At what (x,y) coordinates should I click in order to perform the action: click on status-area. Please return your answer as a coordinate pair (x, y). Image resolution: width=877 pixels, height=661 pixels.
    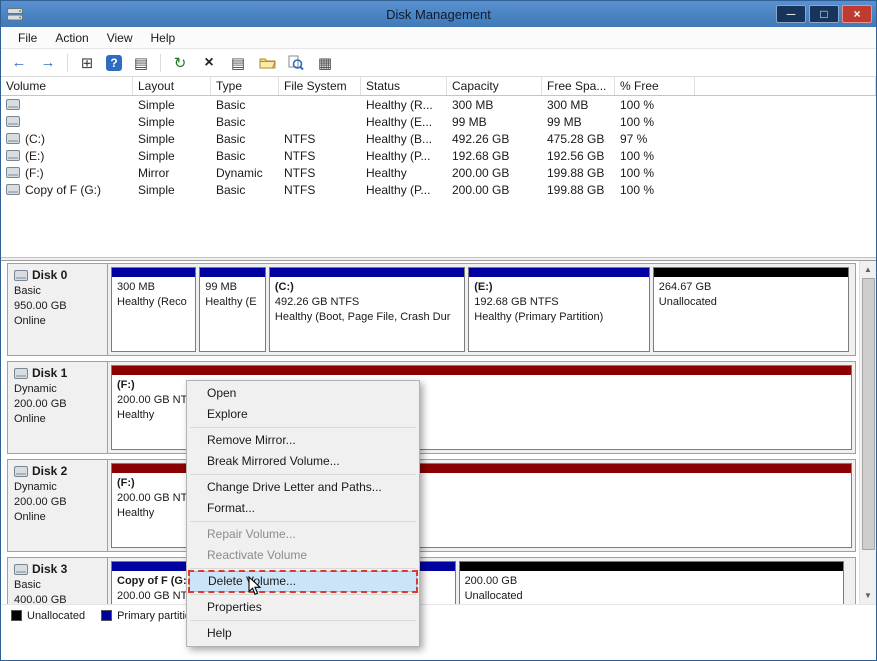
    Looking at the image, I should click on (438, 643).